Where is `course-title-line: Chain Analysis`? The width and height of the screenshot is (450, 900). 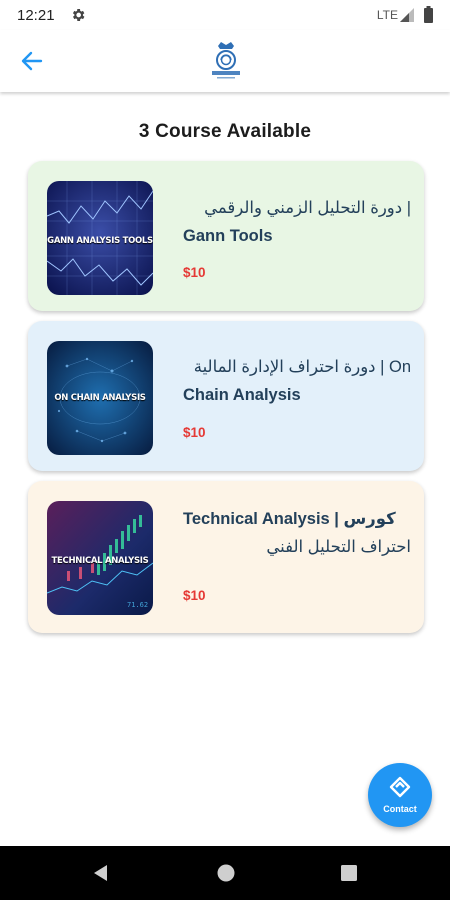
course-title-line: Chain Analysis is located at coordinates (242, 395).